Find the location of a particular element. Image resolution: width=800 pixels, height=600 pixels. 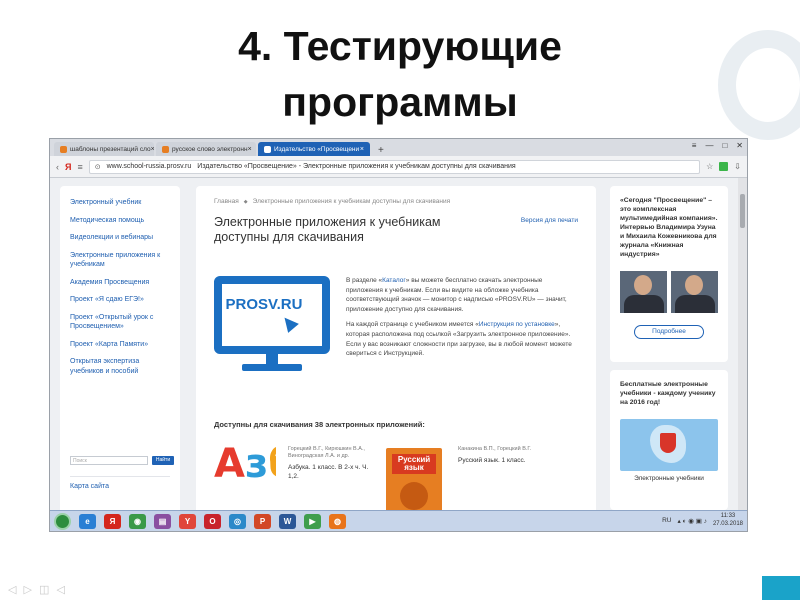

breadcrumb-home: Главная is located at coordinates (226, 201).